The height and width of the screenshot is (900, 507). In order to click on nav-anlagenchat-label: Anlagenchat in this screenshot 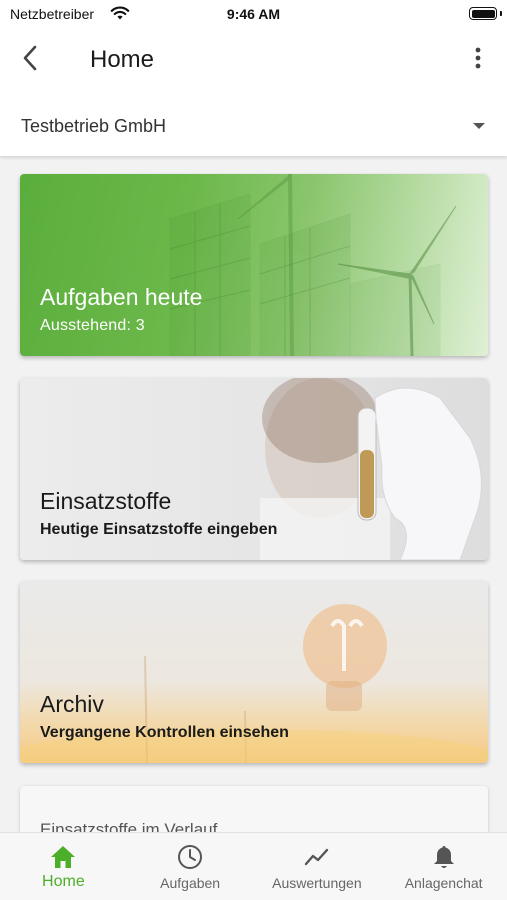, I will do `click(443, 883)`.